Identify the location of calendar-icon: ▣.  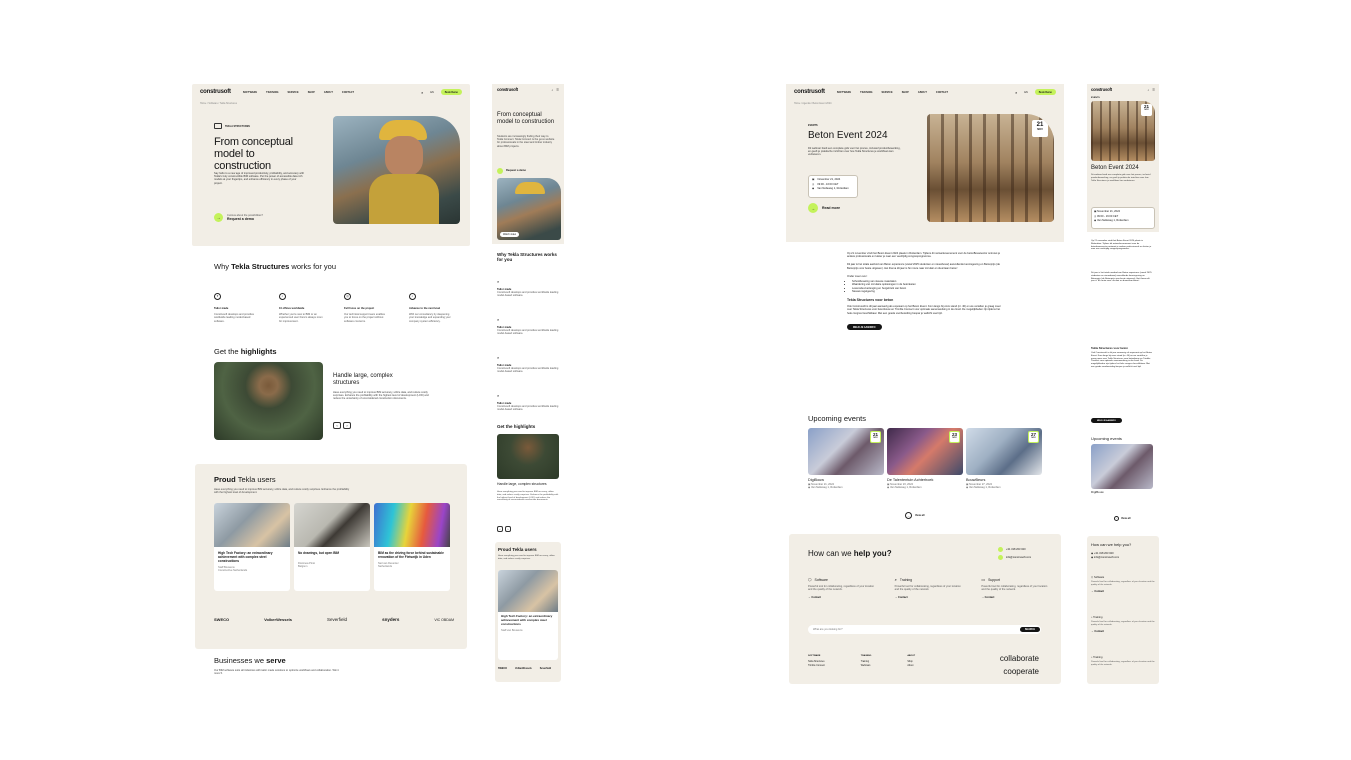
(813, 179).